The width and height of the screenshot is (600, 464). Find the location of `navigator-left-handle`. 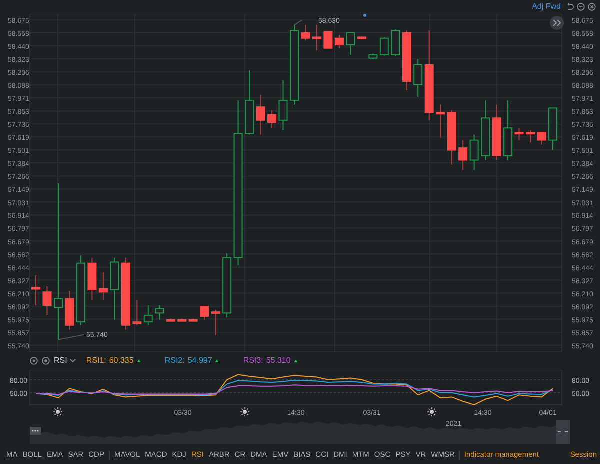

navigator-left-handle is located at coordinates (35, 431).